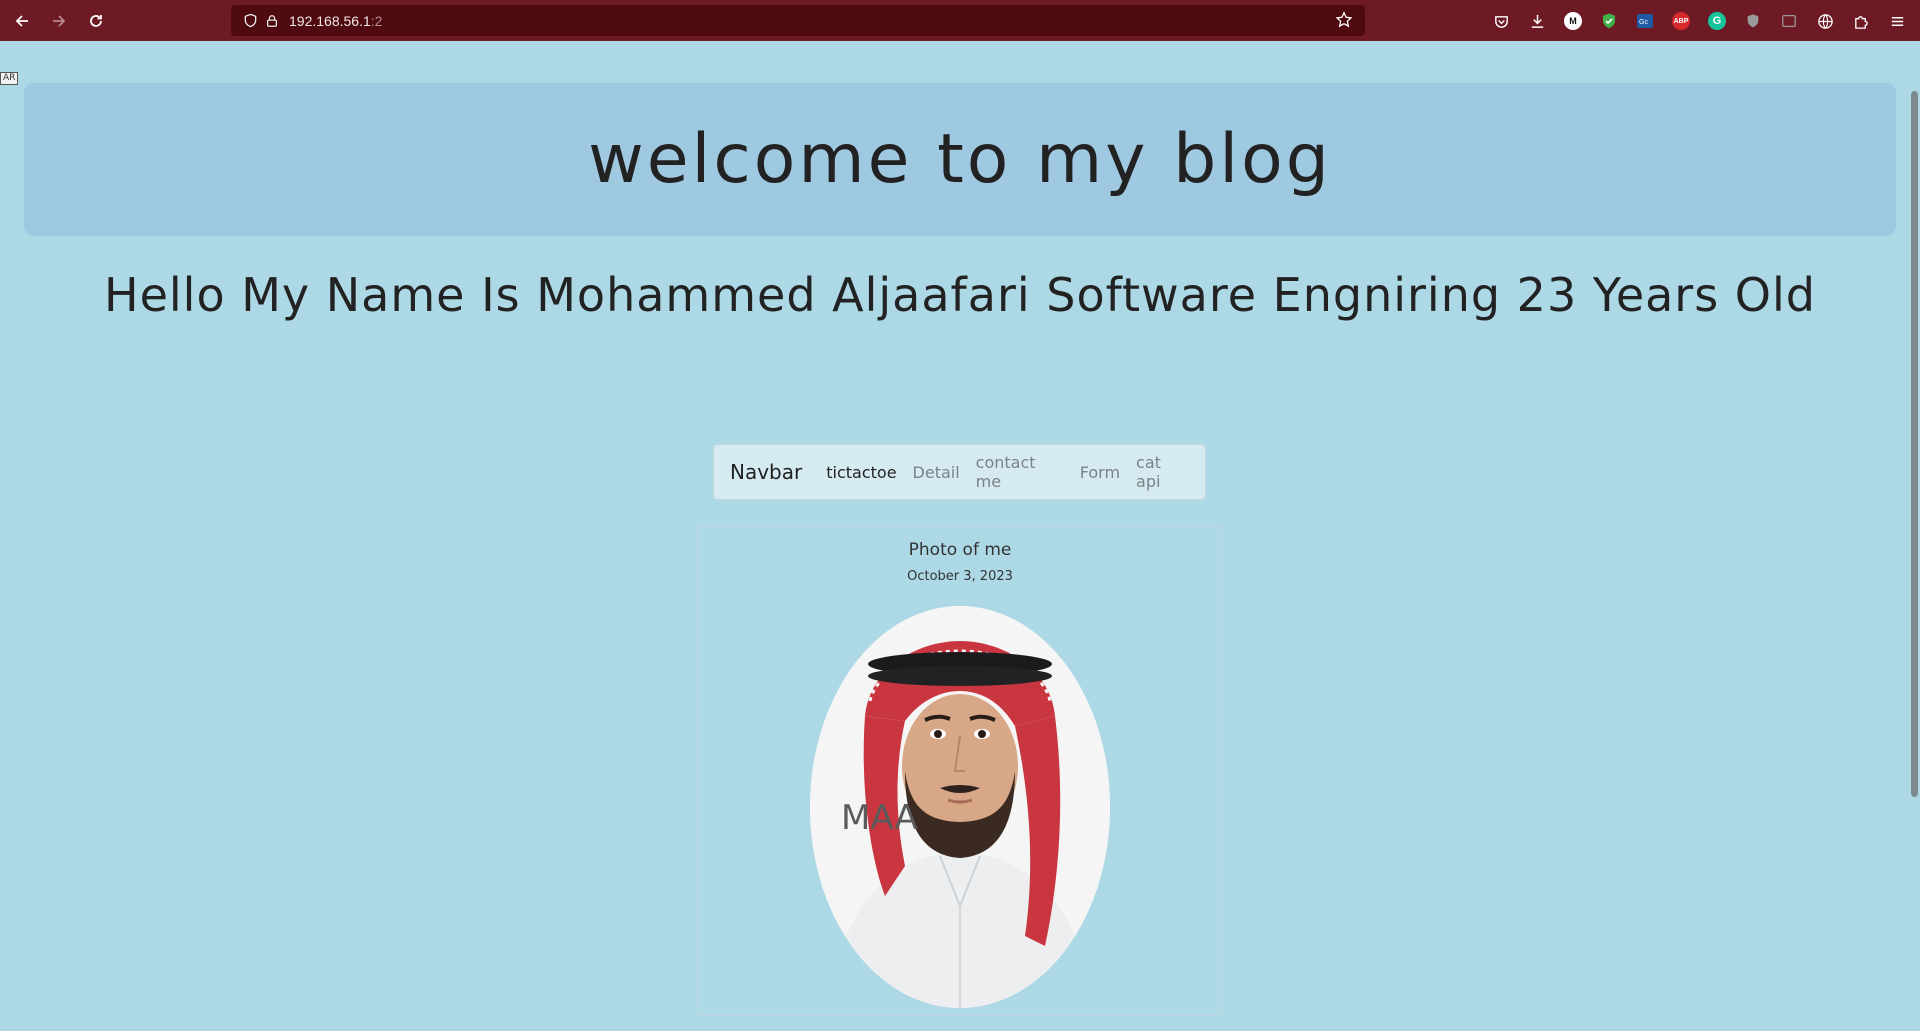 The height and width of the screenshot is (1031, 1920). I want to click on pocket-icon, so click(1501, 21).